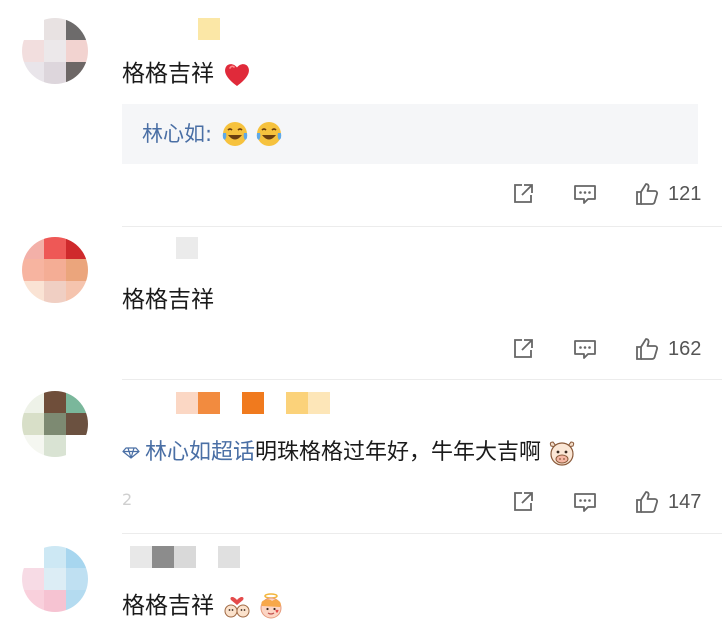 The height and width of the screenshot is (635, 722). I want to click on like-count: 162, so click(685, 348).